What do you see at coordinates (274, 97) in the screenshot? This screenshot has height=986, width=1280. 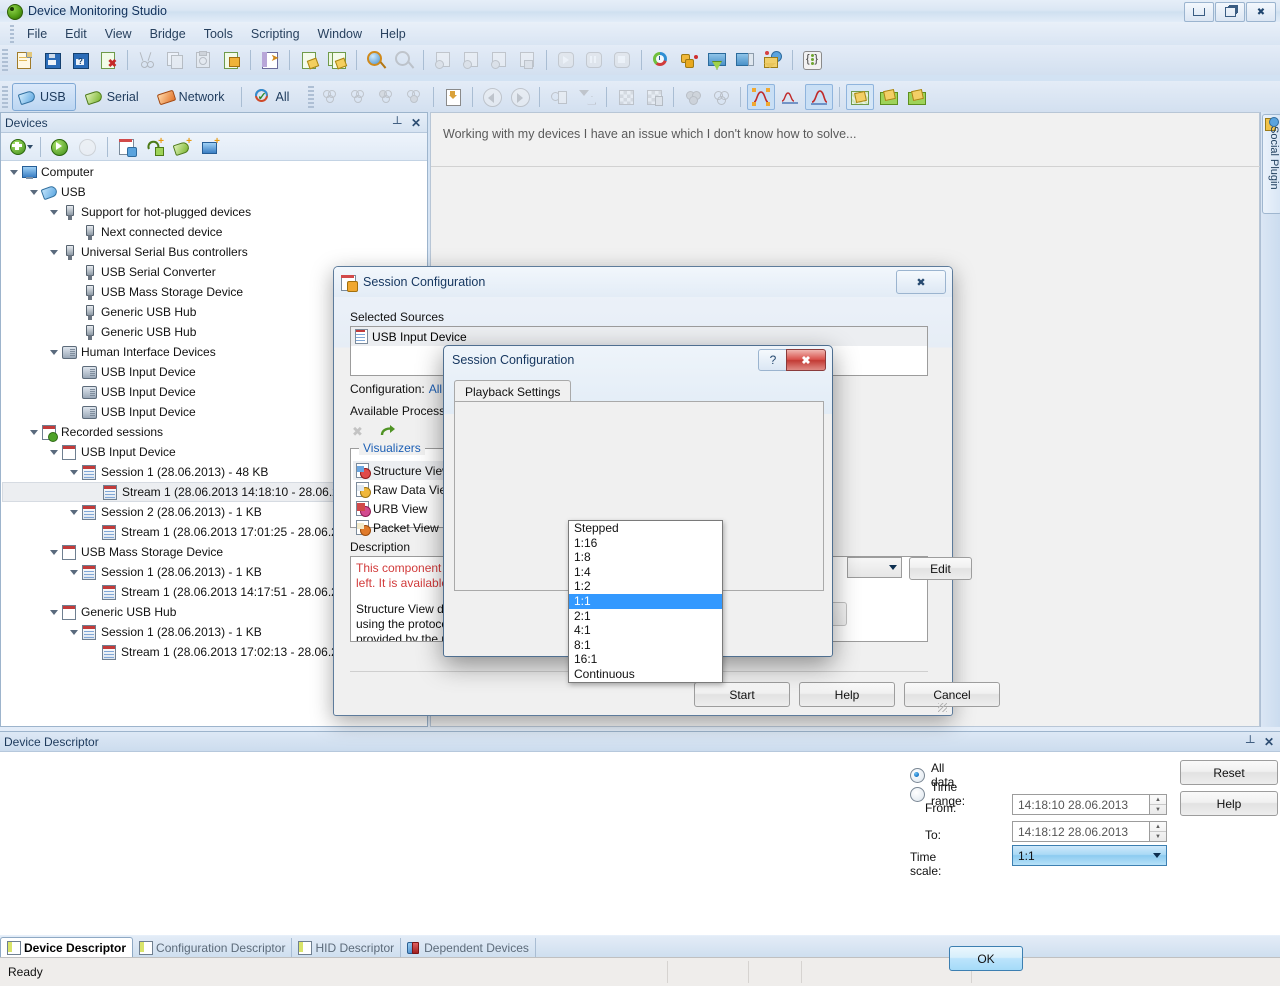 I see `filter-tab-all: ✓ All` at bounding box center [274, 97].